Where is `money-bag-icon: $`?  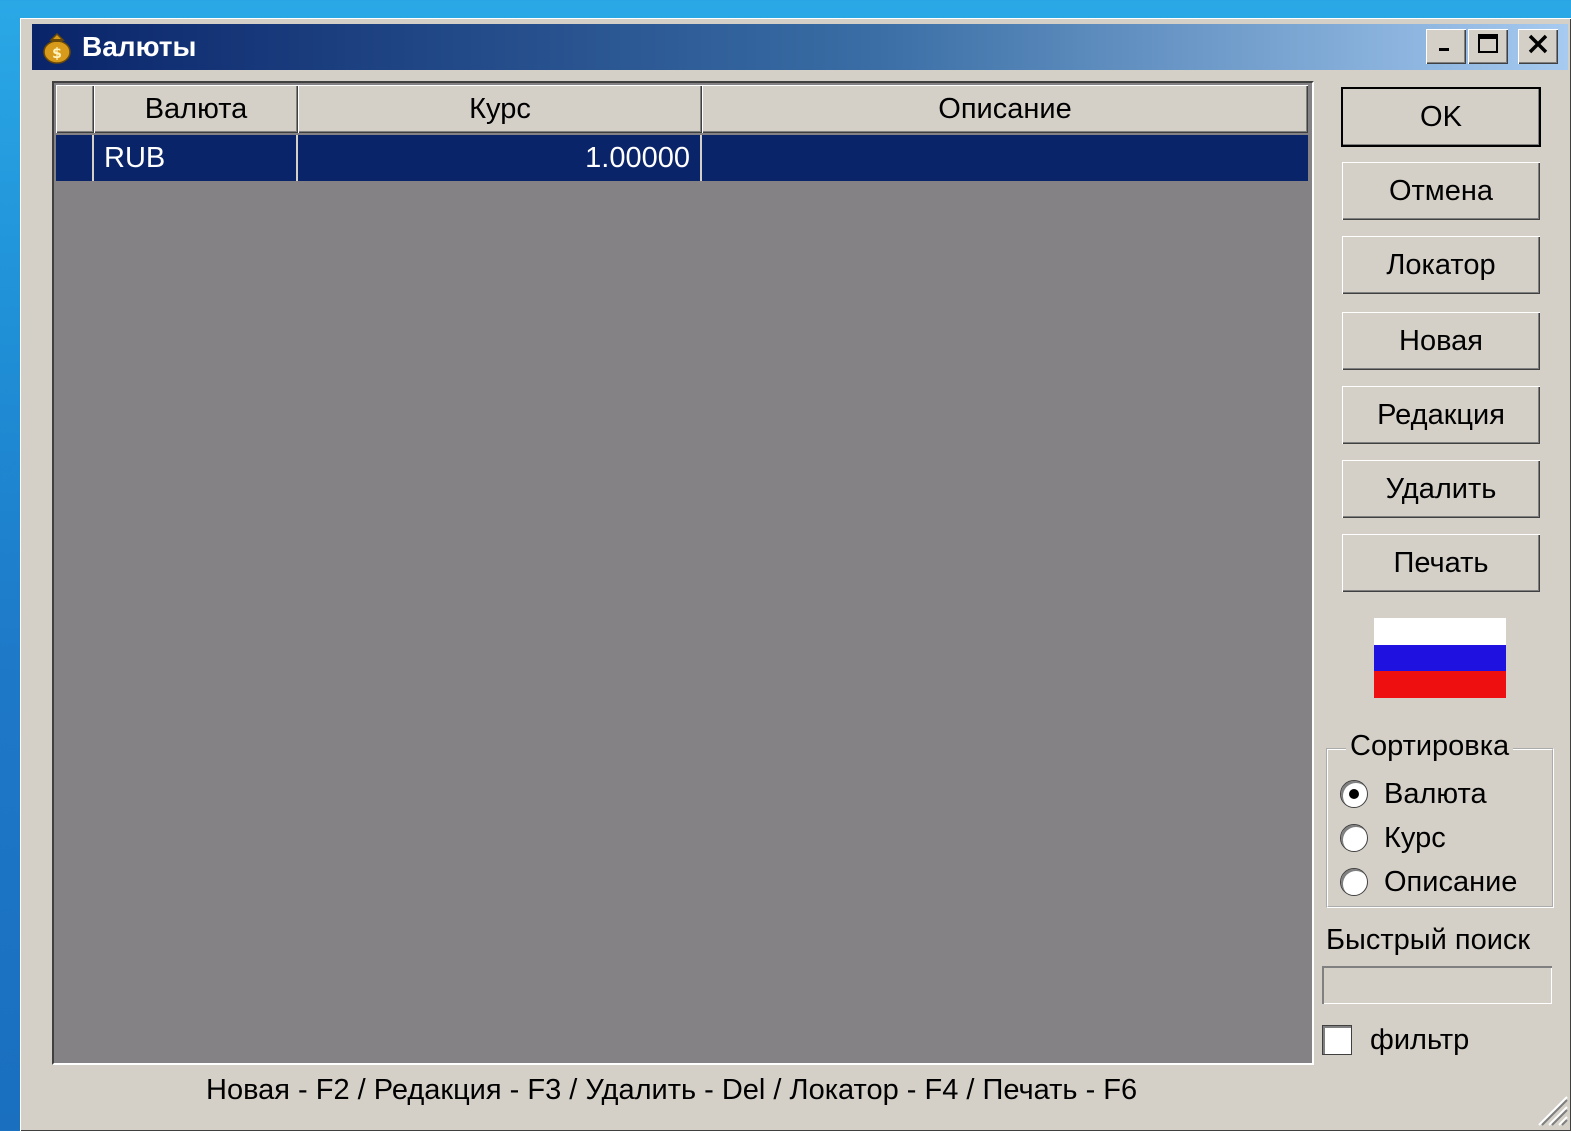
money-bag-icon: $ is located at coordinates (57, 47).